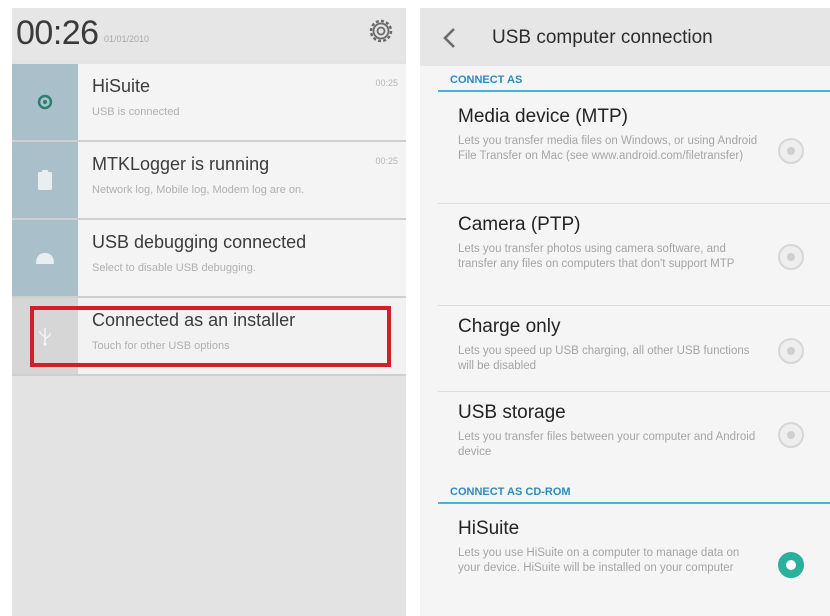 The height and width of the screenshot is (616, 830). What do you see at coordinates (602, 37) in the screenshot?
I see `page-title: USB computer connection` at bounding box center [602, 37].